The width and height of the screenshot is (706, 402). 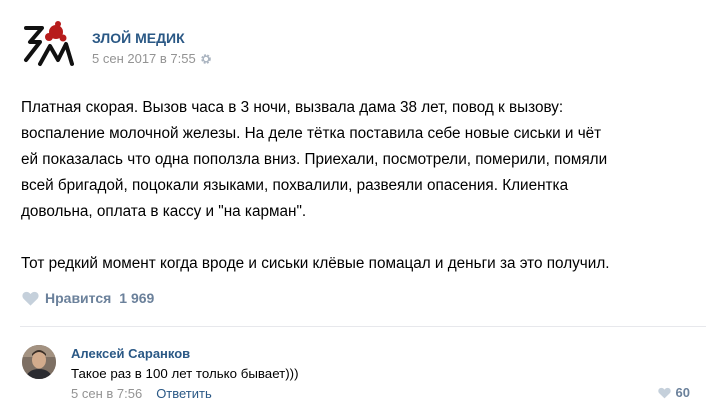 What do you see at coordinates (39, 362) in the screenshot?
I see `avatar` at bounding box center [39, 362].